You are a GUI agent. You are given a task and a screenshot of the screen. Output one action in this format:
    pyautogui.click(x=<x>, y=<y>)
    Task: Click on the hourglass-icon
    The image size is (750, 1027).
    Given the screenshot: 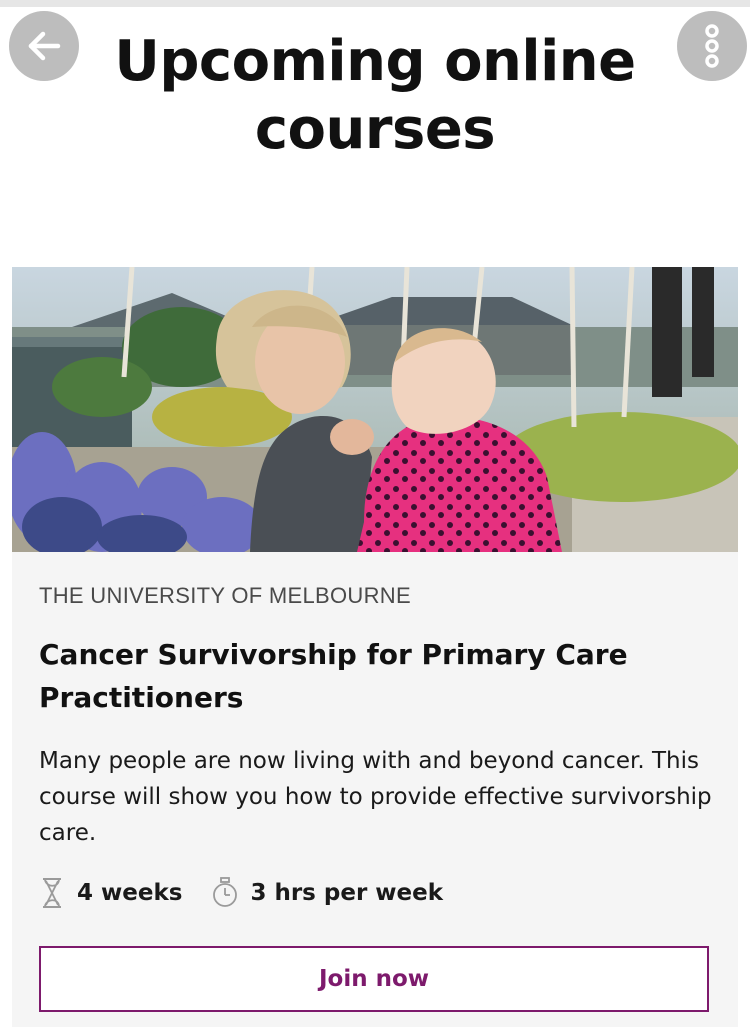 What is the action you would take?
    pyautogui.click(x=52, y=893)
    